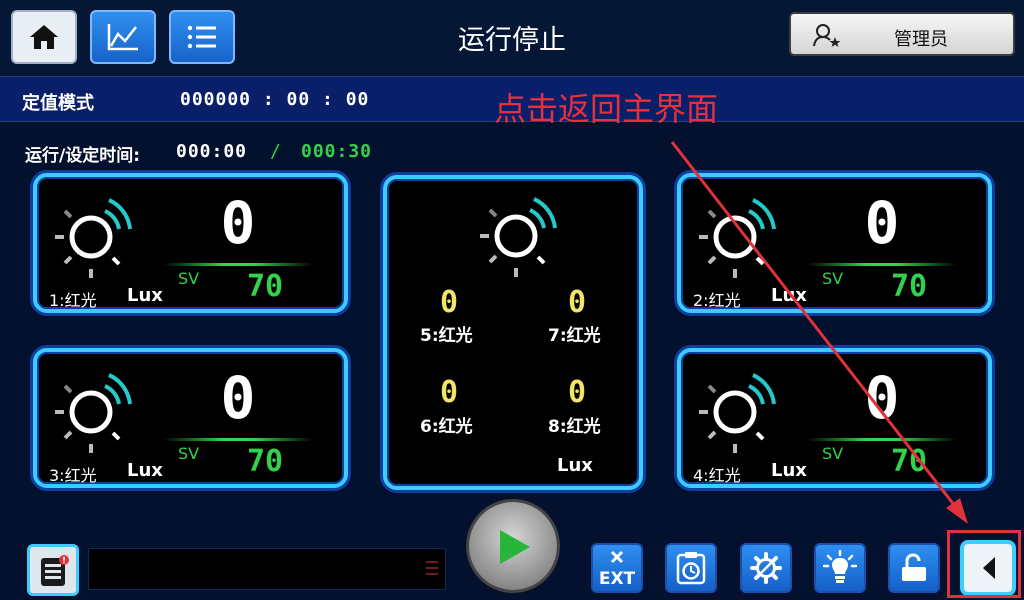  I want to click on lightbulb-icon, so click(840, 566).